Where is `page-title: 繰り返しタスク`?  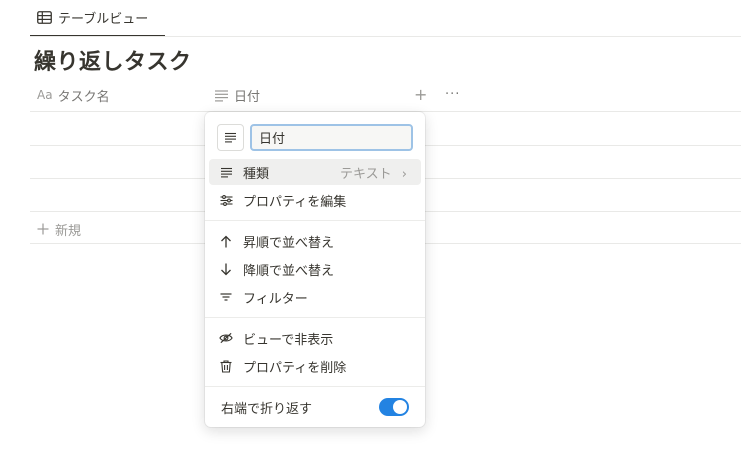
page-title: 繰り返しタスク is located at coordinates (113, 60).